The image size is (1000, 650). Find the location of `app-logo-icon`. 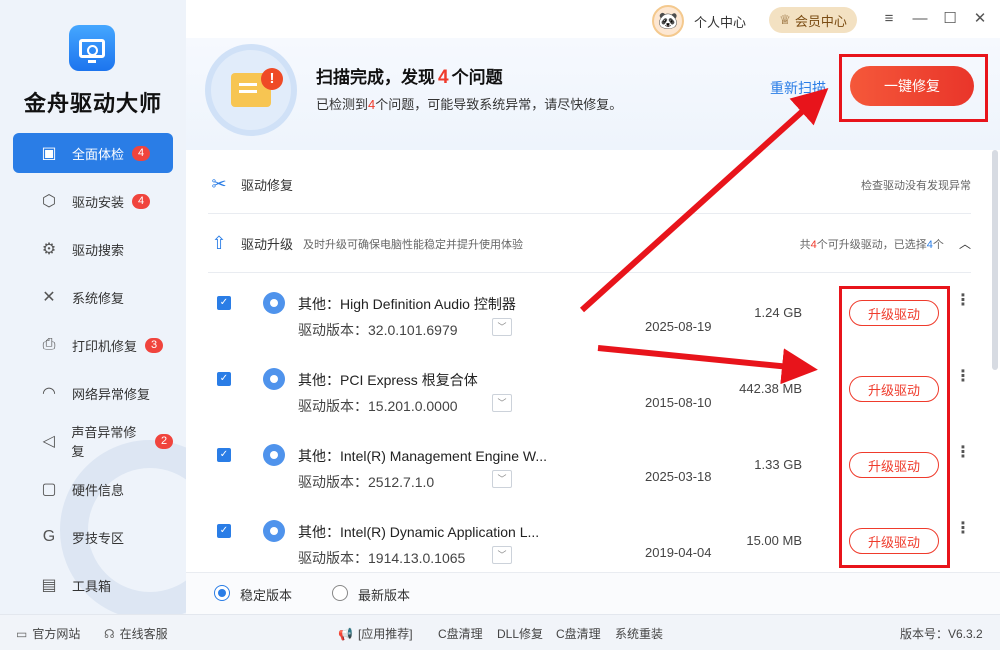

app-logo-icon is located at coordinates (92, 48).